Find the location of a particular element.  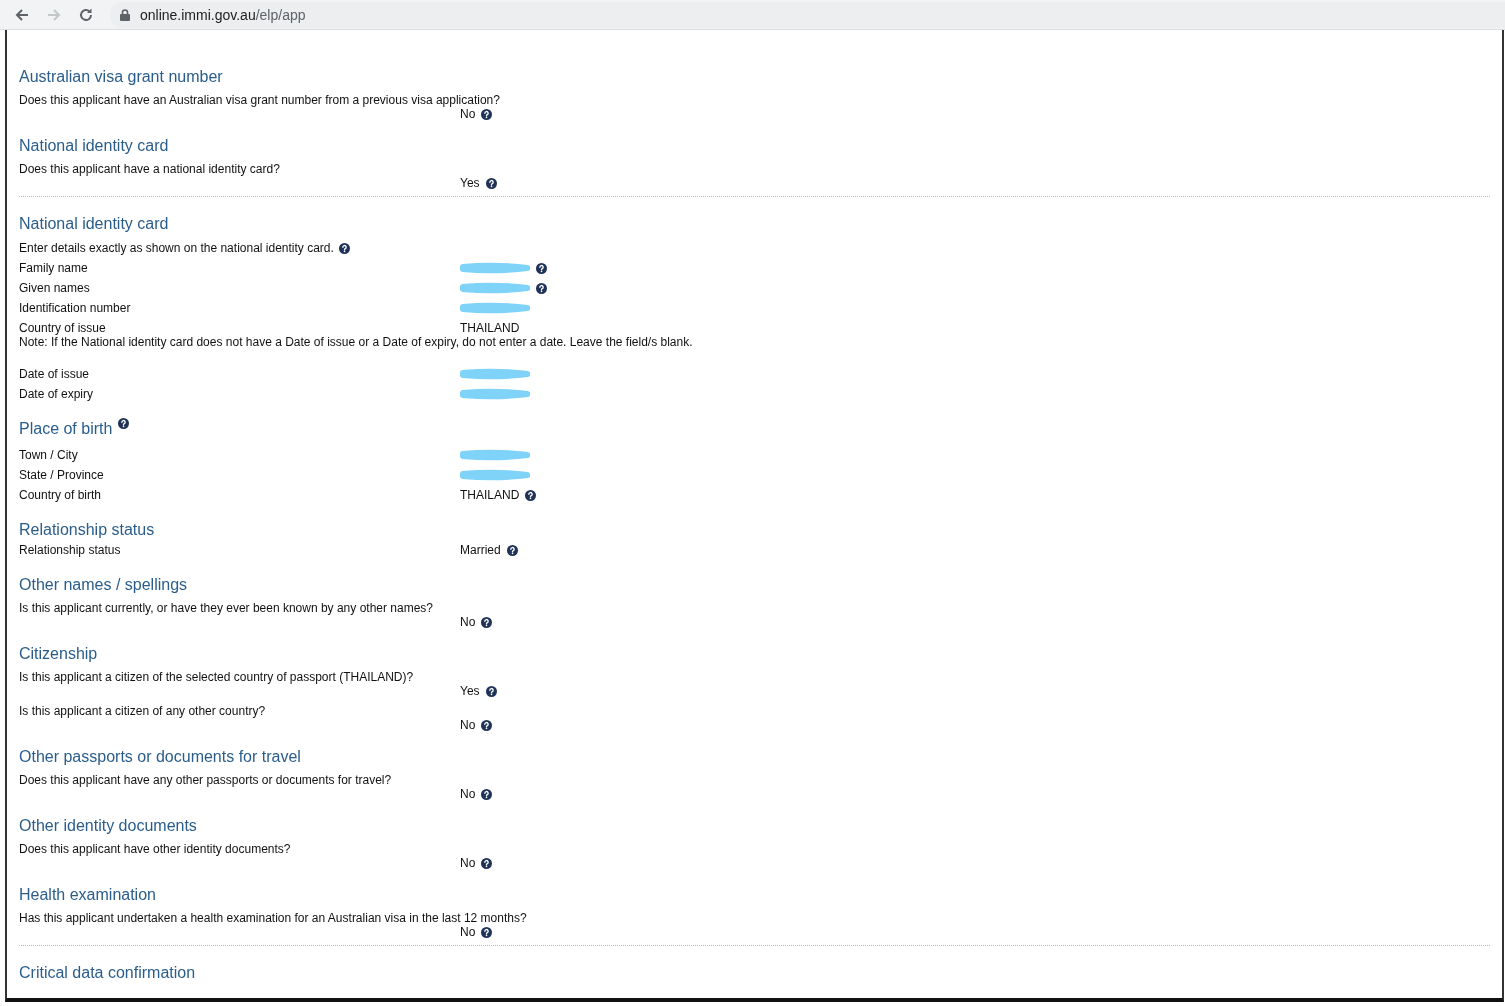

section-heading: Health examination is located at coordinates (87, 895).